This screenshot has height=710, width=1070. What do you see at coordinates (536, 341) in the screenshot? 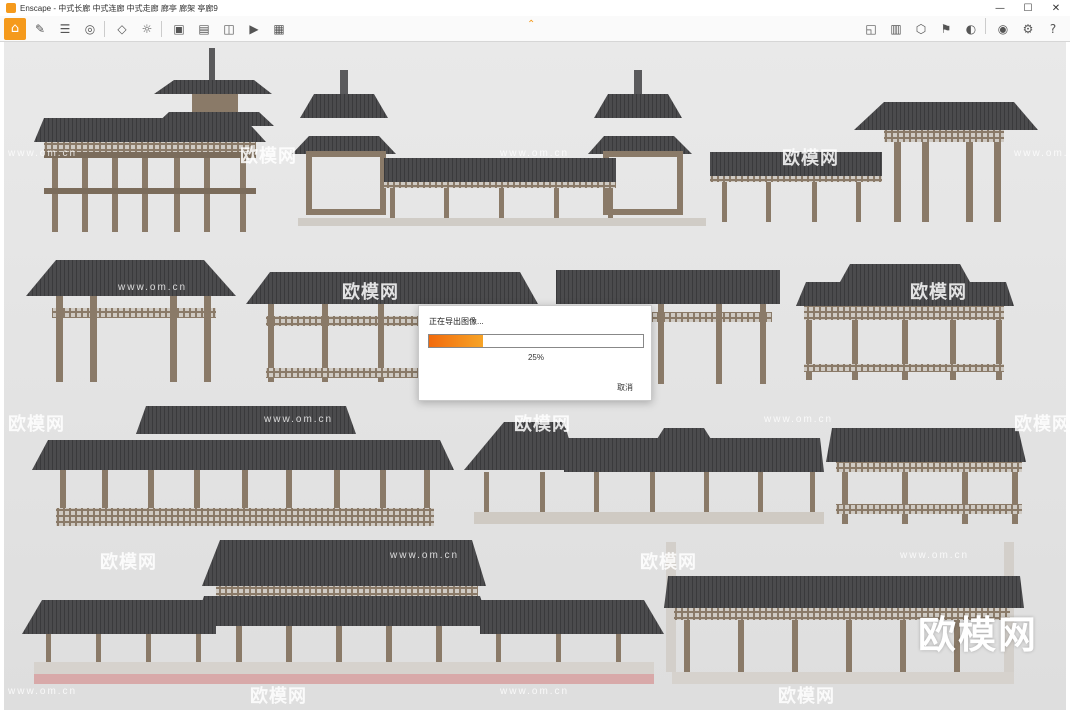
I see `progress-bar` at bounding box center [536, 341].